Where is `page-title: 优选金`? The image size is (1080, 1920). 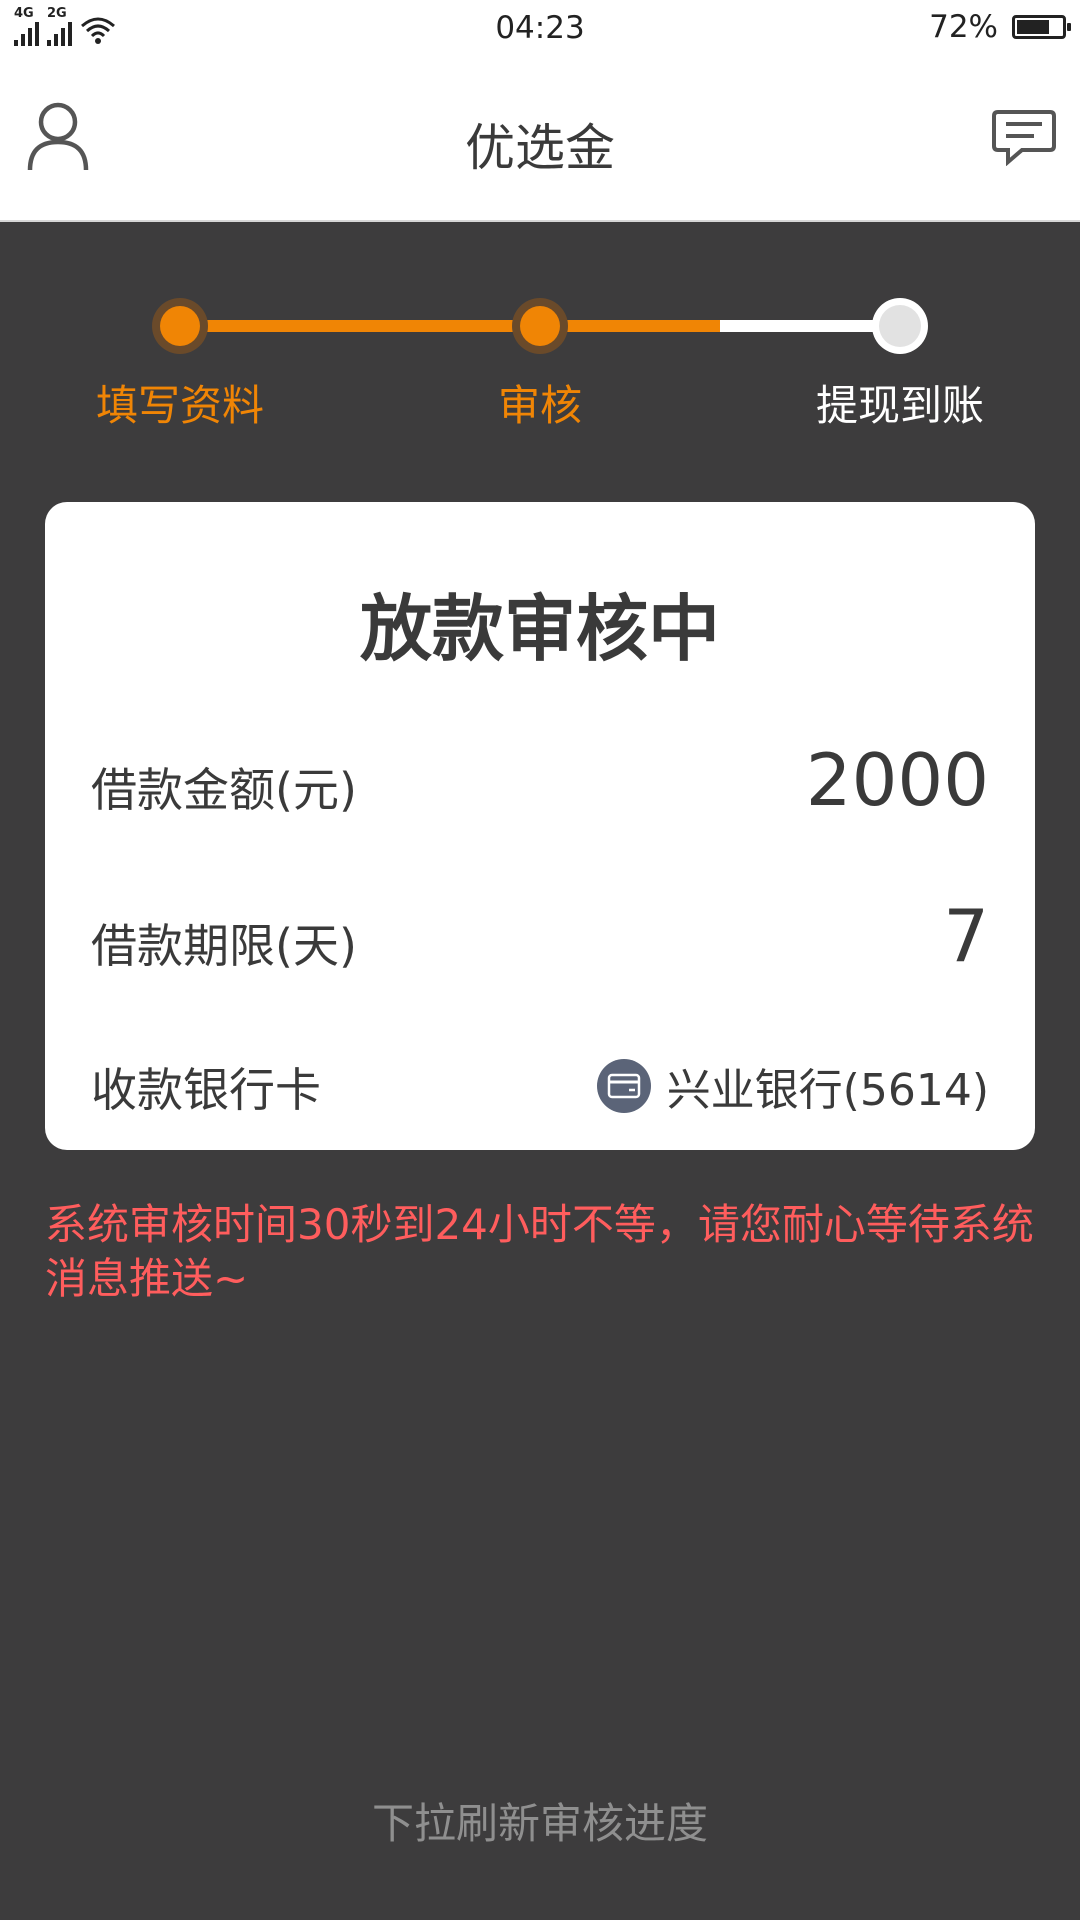 page-title: 优选金 is located at coordinates (540, 148).